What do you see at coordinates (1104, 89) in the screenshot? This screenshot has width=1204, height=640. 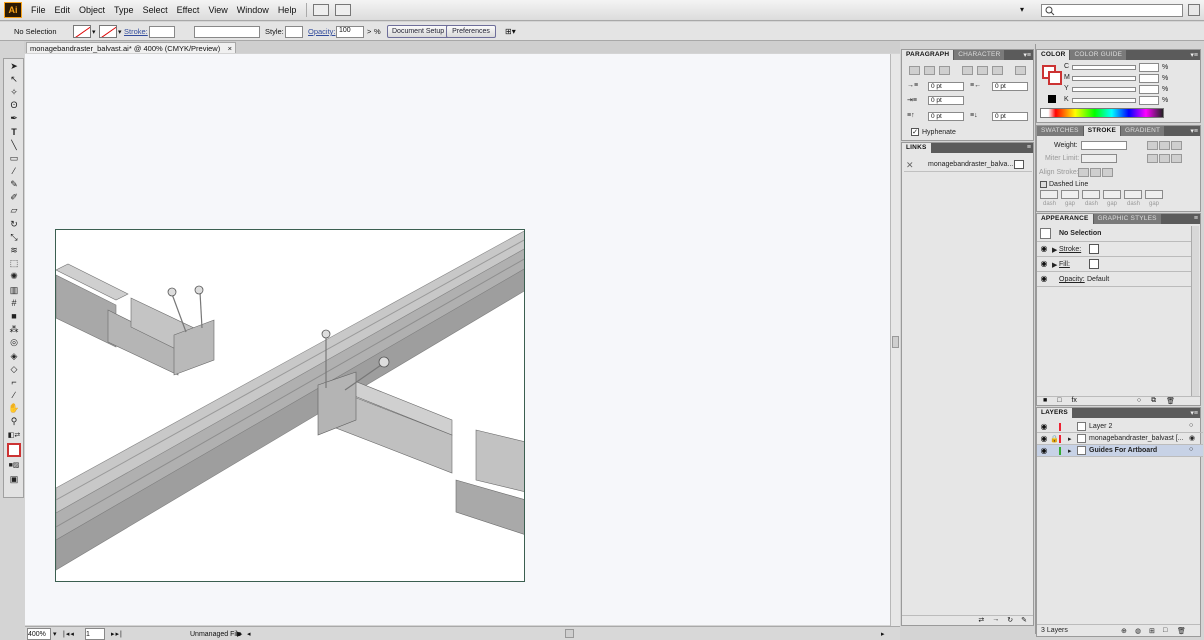 I see `channel-y-slider` at bounding box center [1104, 89].